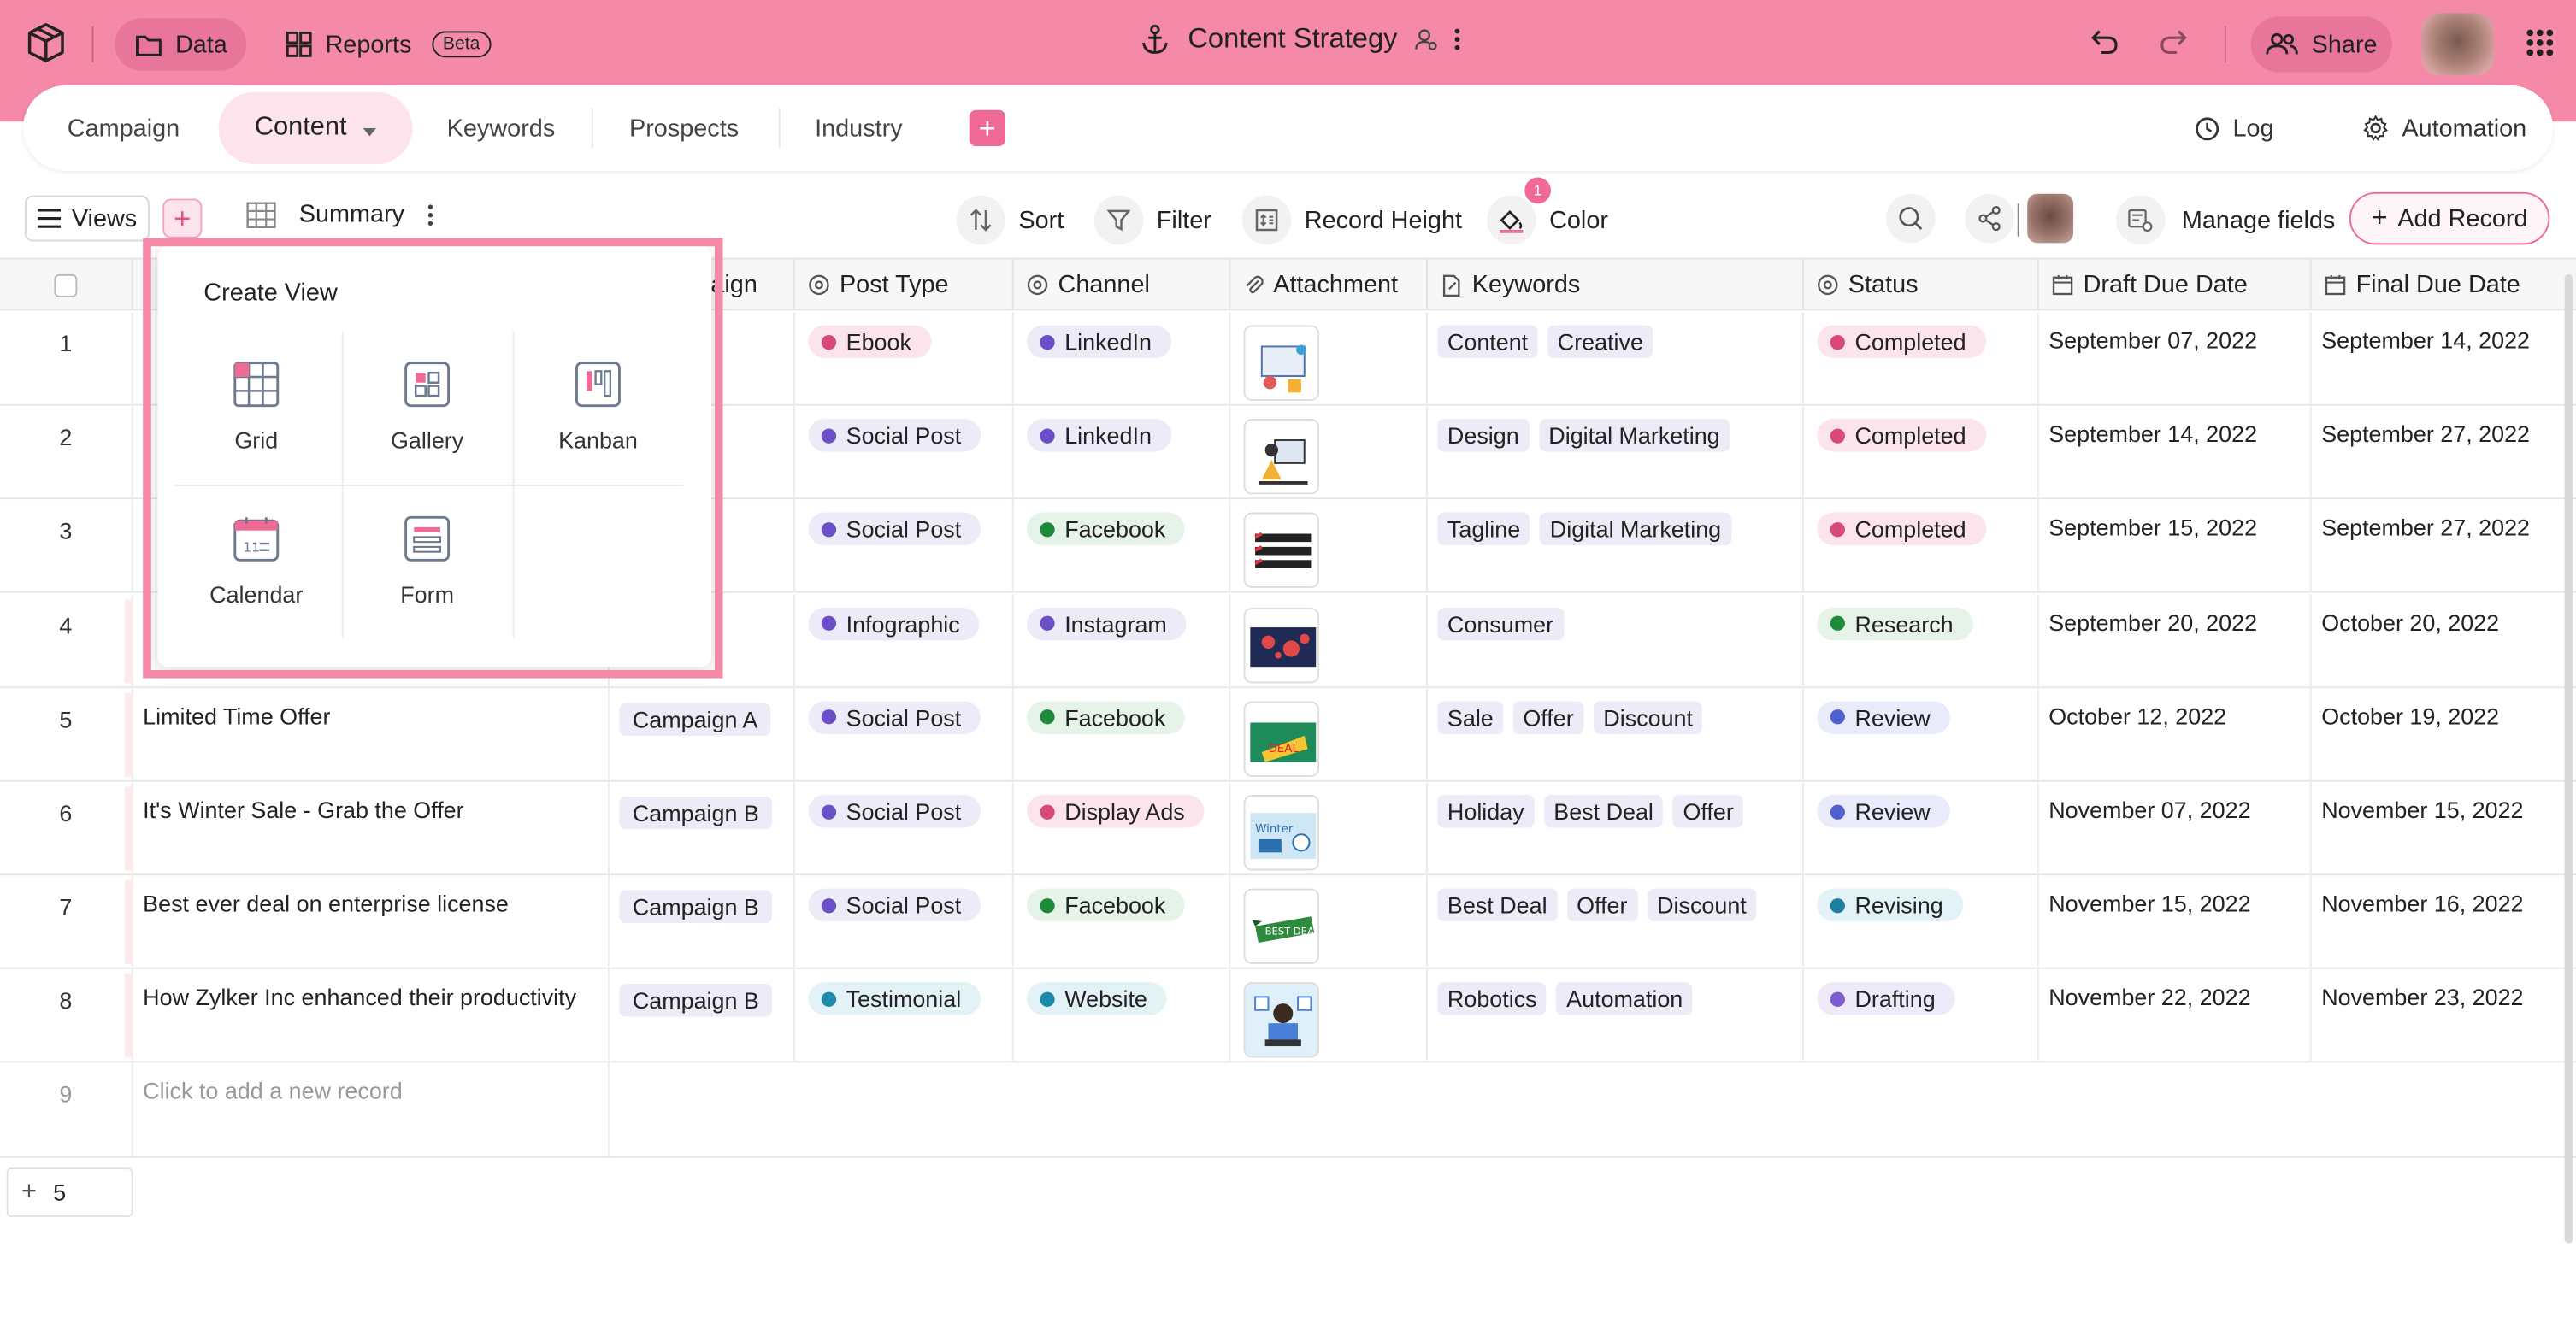 This screenshot has height=1341, width=2576. What do you see at coordinates (1107, 623) in the screenshot?
I see `channel-tag: Instagram` at bounding box center [1107, 623].